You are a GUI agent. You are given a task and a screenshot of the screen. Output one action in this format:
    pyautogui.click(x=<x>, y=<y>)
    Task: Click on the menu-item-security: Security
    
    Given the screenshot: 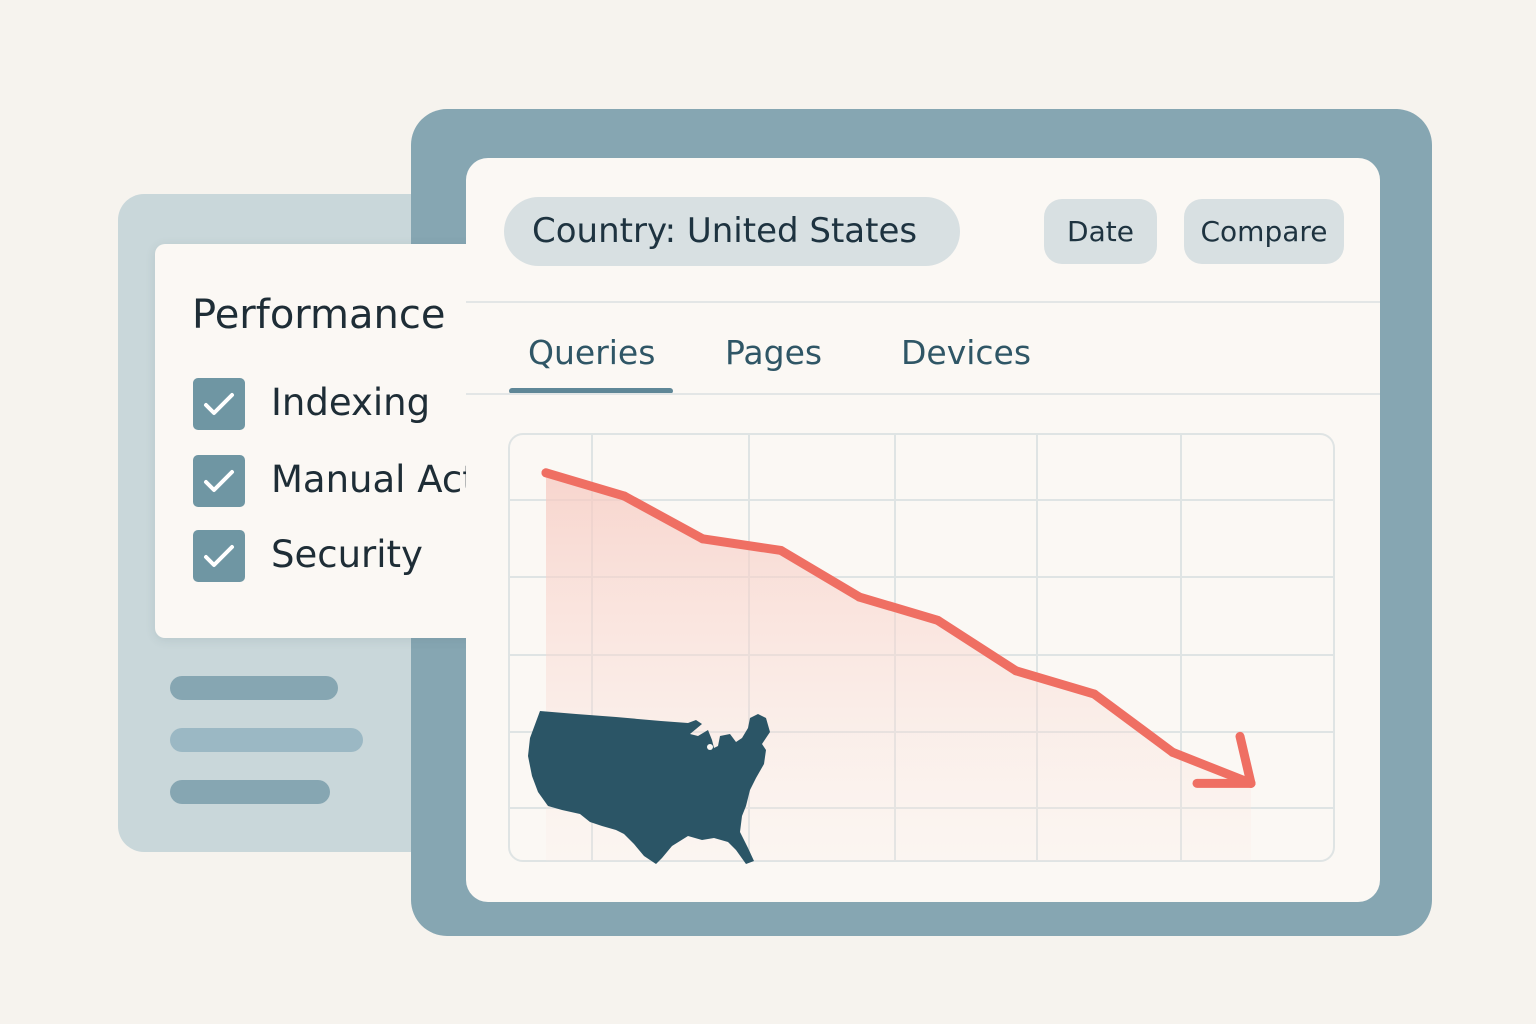 What is the action you would take?
    pyautogui.click(x=339, y=556)
    